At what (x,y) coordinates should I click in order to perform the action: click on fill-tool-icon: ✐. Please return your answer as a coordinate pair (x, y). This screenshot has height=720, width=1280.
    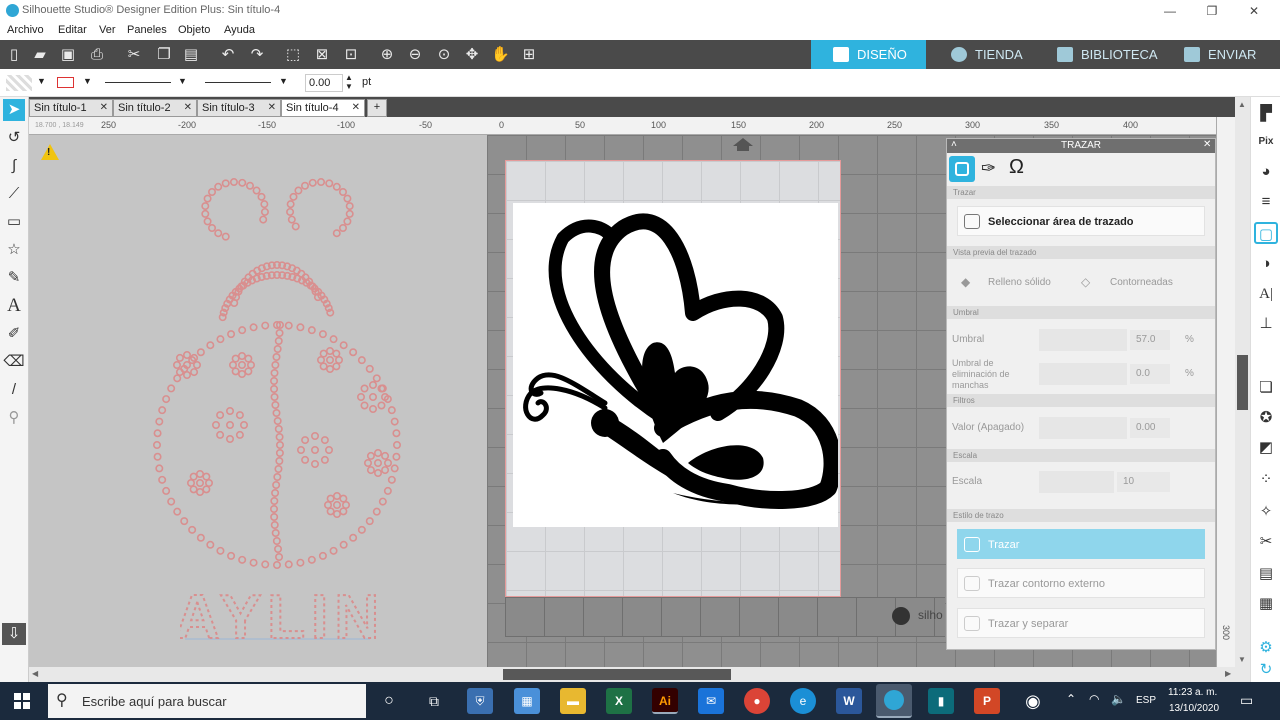
    Looking at the image, I should click on (14, 334).